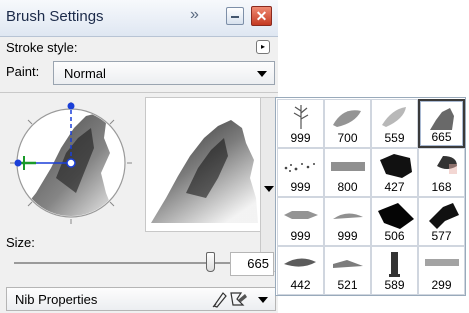 The width and height of the screenshot is (469, 313). I want to click on brush-tip-size: 168, so click(441, 187).